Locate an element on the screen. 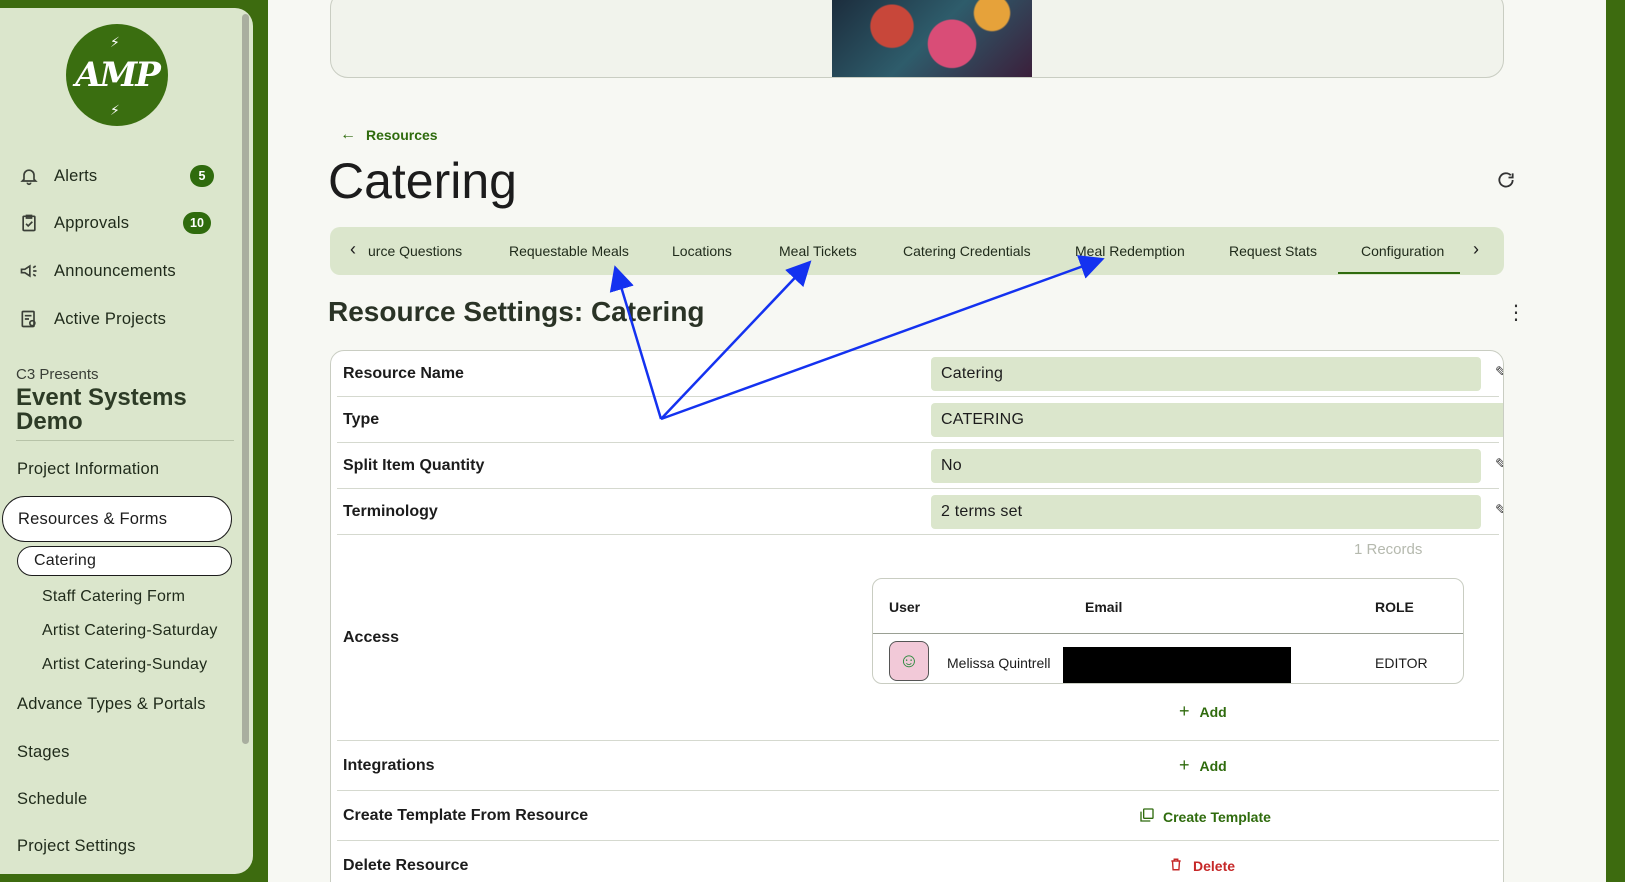 The image size is (1625, 882). resource-name-value: Catering is located at coordinates (1206, 374).